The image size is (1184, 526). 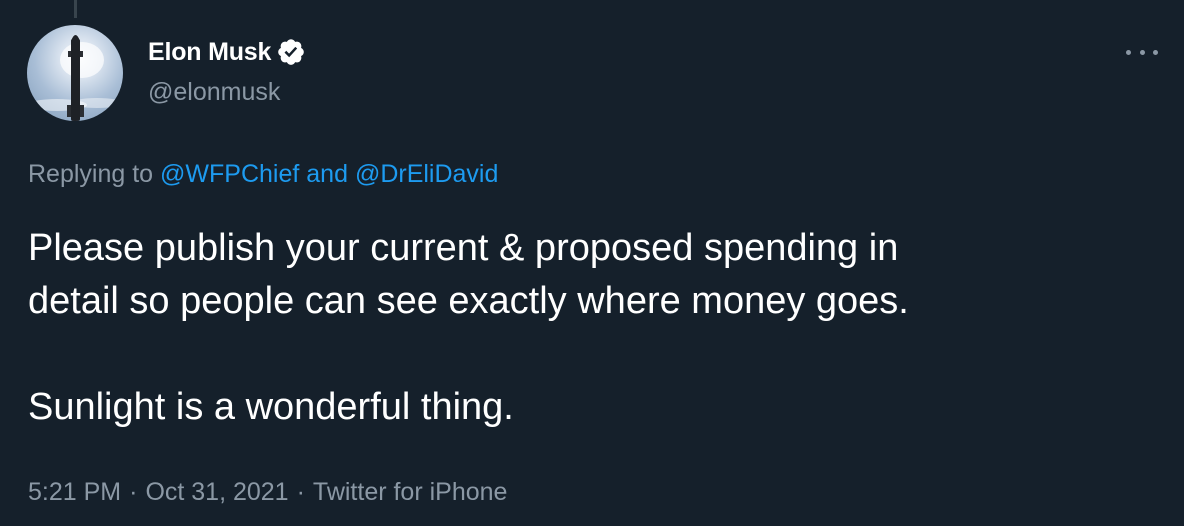 What do you see at coordinates (75, 78) in the screenshot?
I see `avatar-image` at bounding box center [75, 78].